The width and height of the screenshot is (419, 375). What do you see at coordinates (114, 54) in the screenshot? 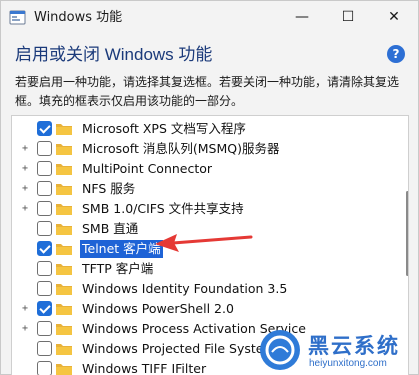
I see `page-title: 启用或关闭 Windows 功能` at bounding box center [114, 54].